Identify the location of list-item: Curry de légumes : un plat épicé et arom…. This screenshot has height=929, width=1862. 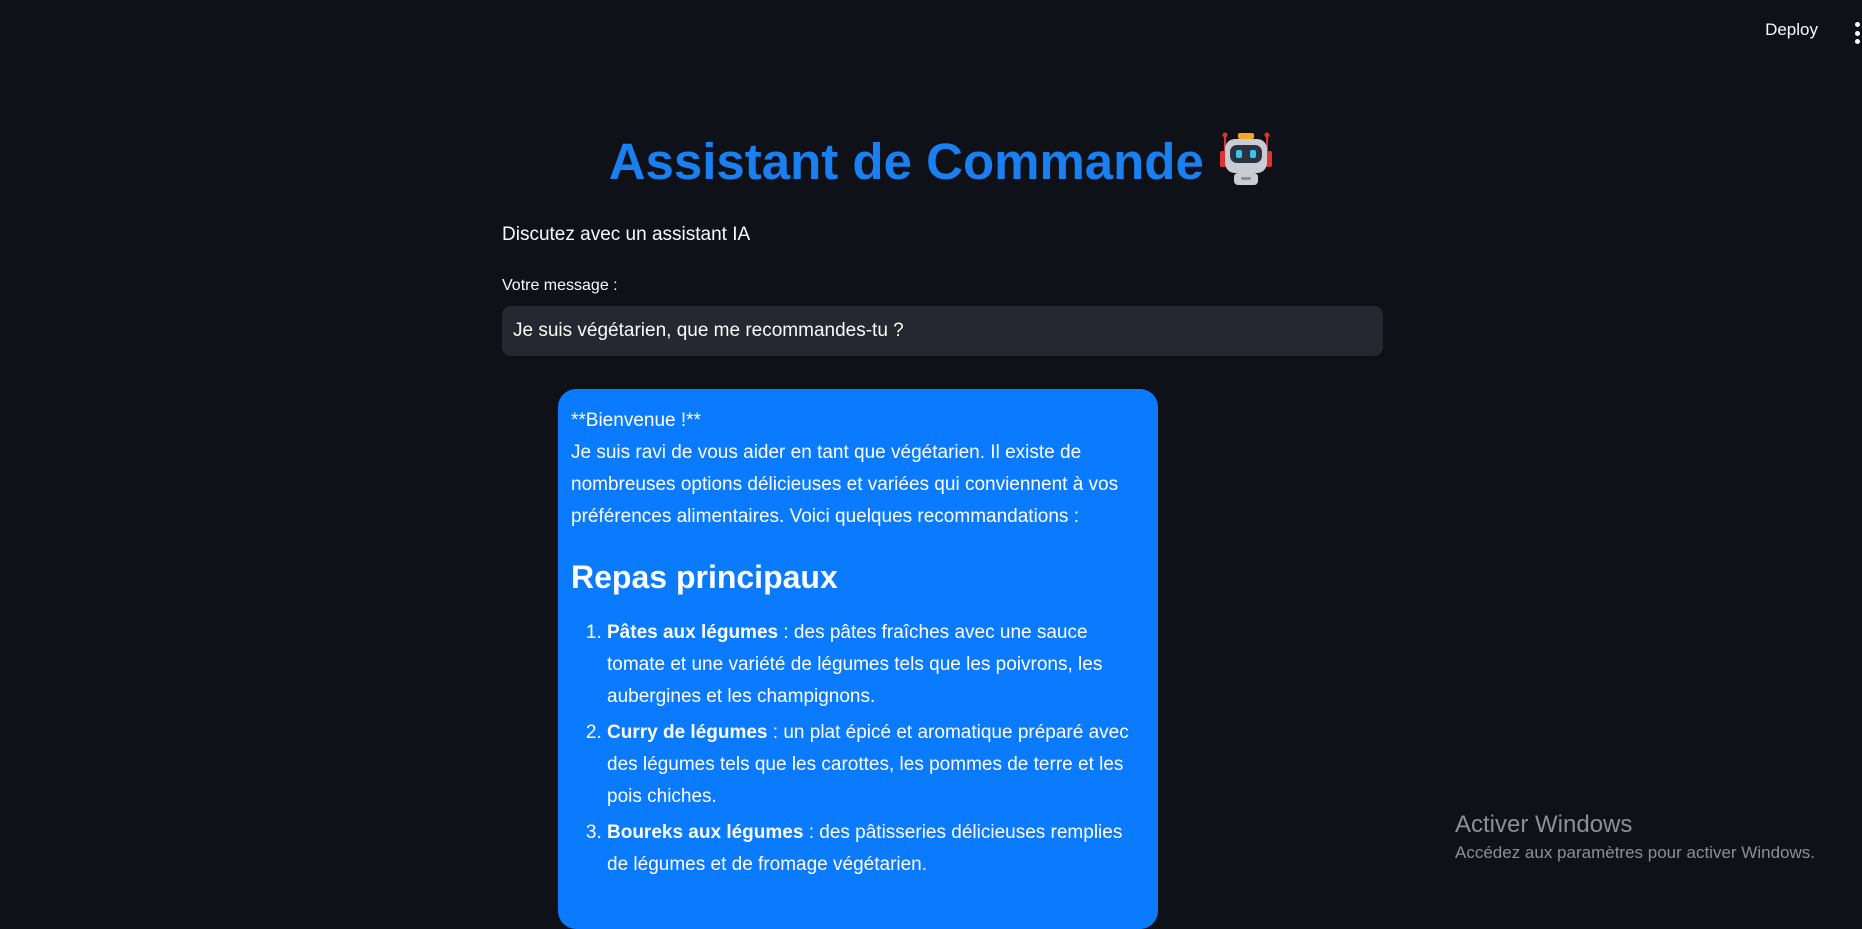
(876, 765).